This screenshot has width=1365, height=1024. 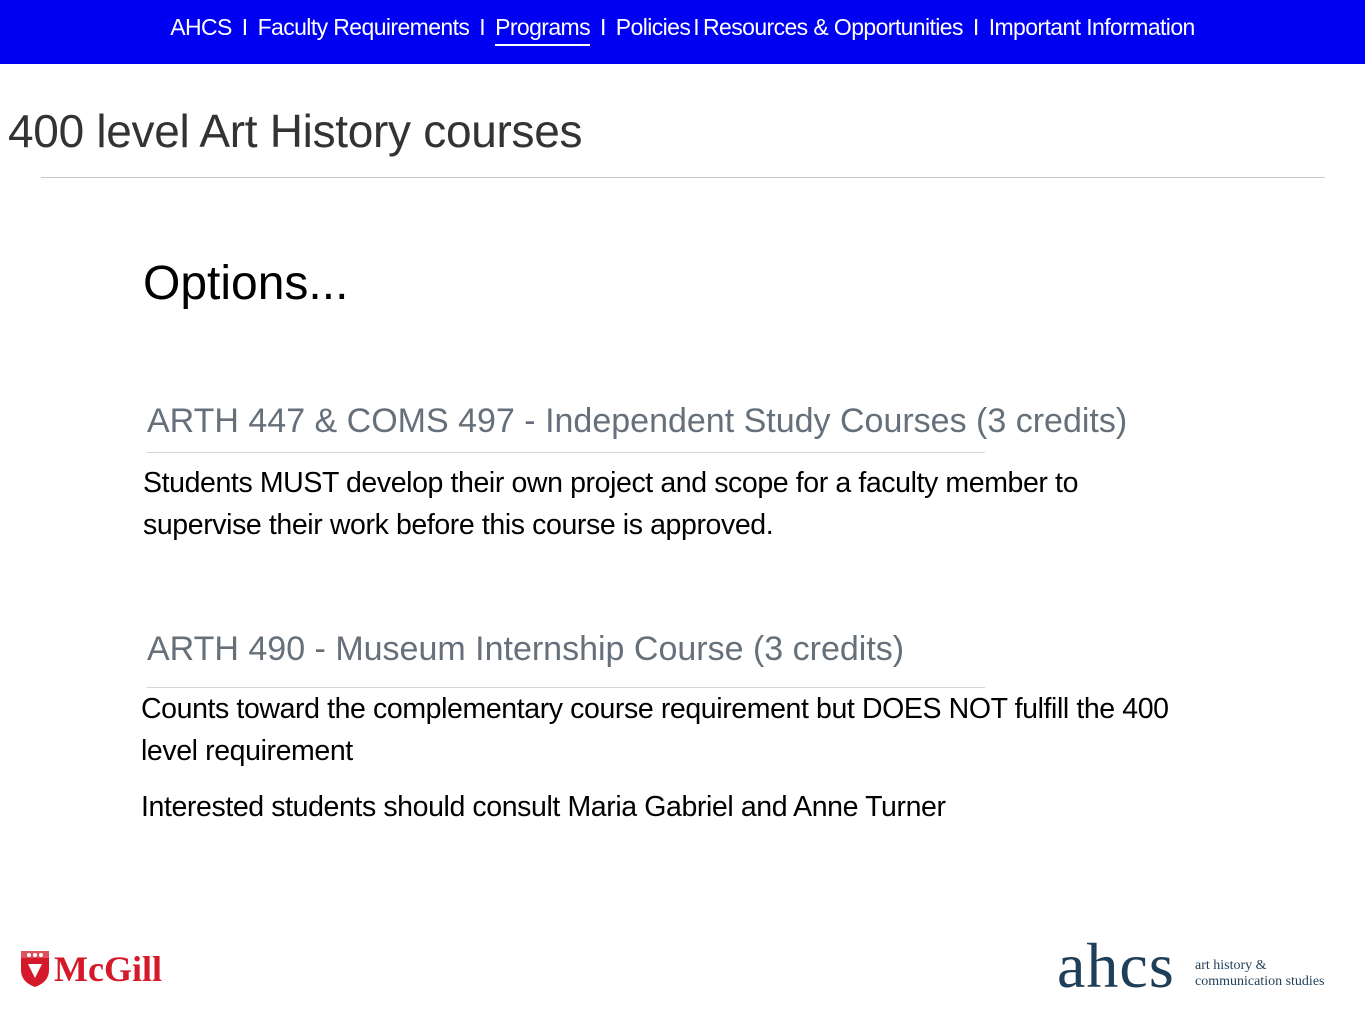 What do you see at coordinates (1260, 981) in the screenshot?
I see `ahcs-tagline-line2: communication studies` at bounding box center [1260, 981].